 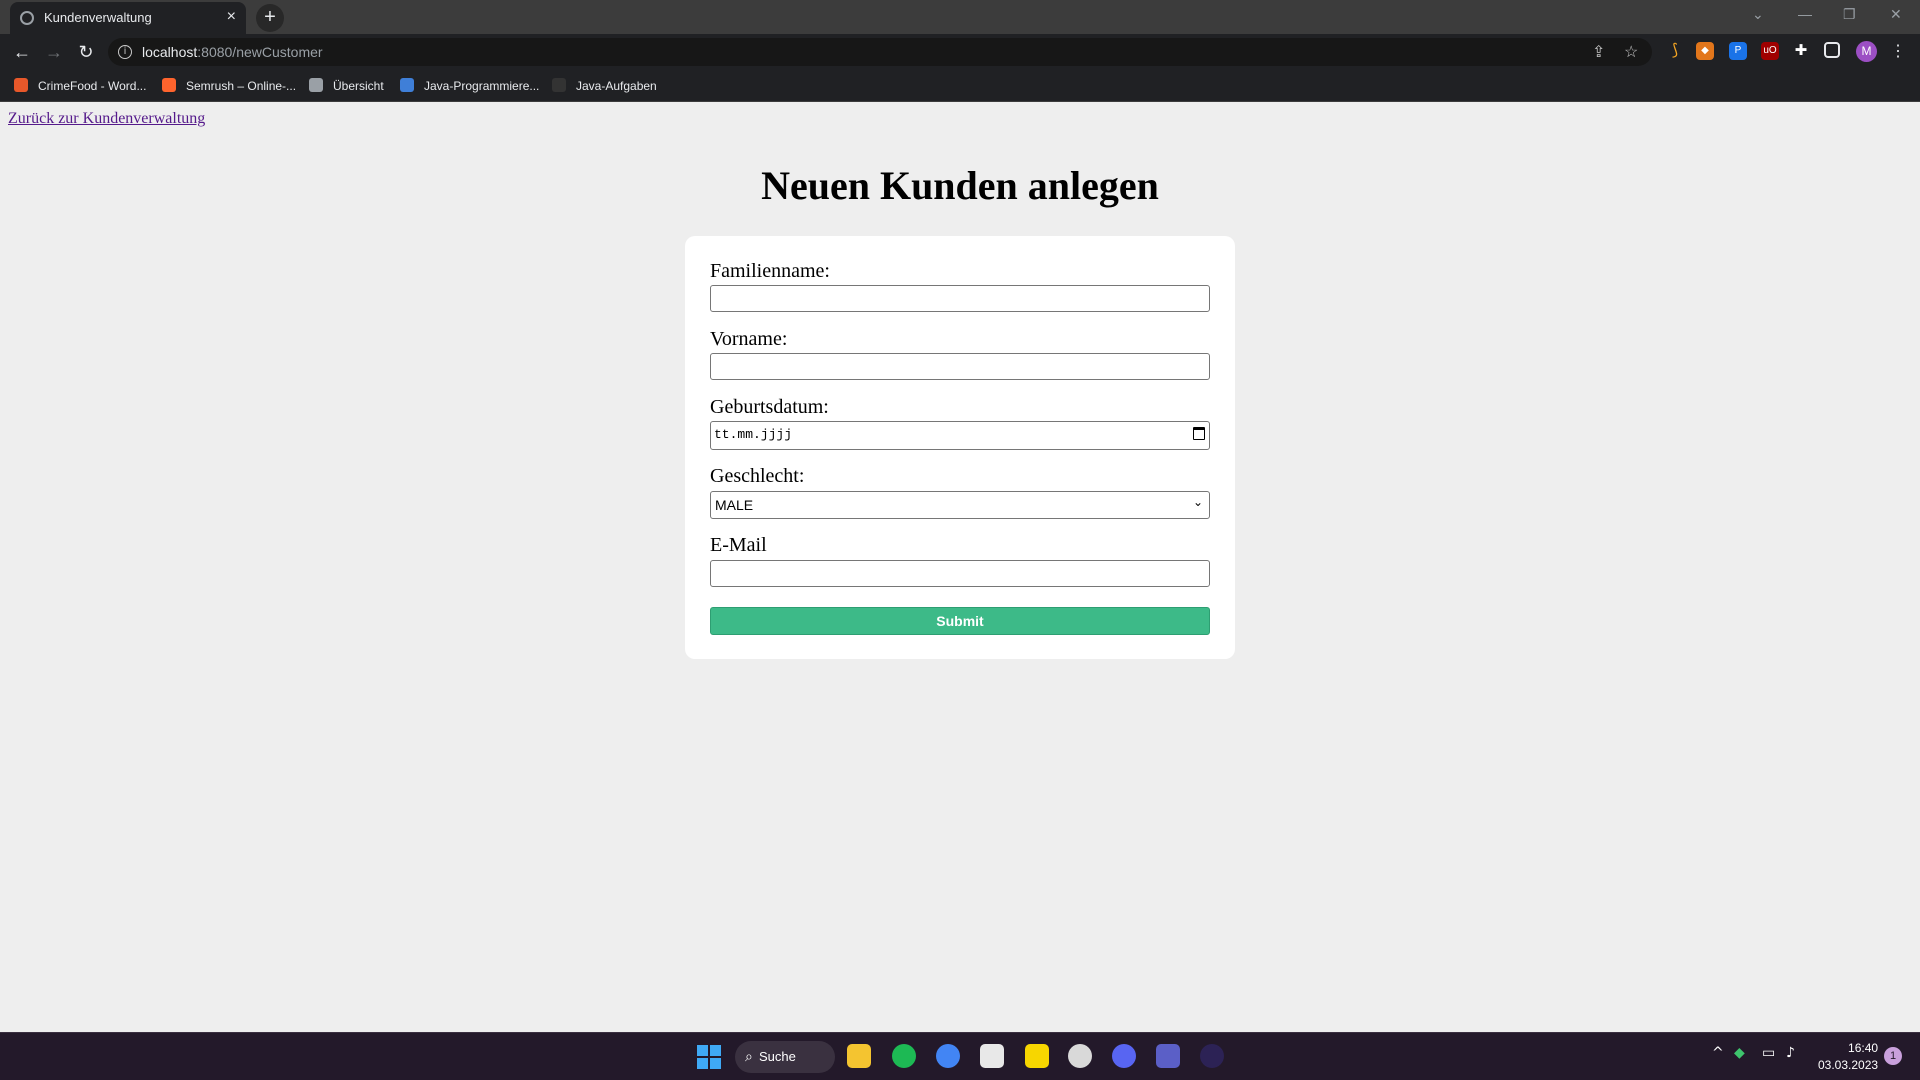 I want to click on tab-close-icon: ×, so click(x=231, y=17).